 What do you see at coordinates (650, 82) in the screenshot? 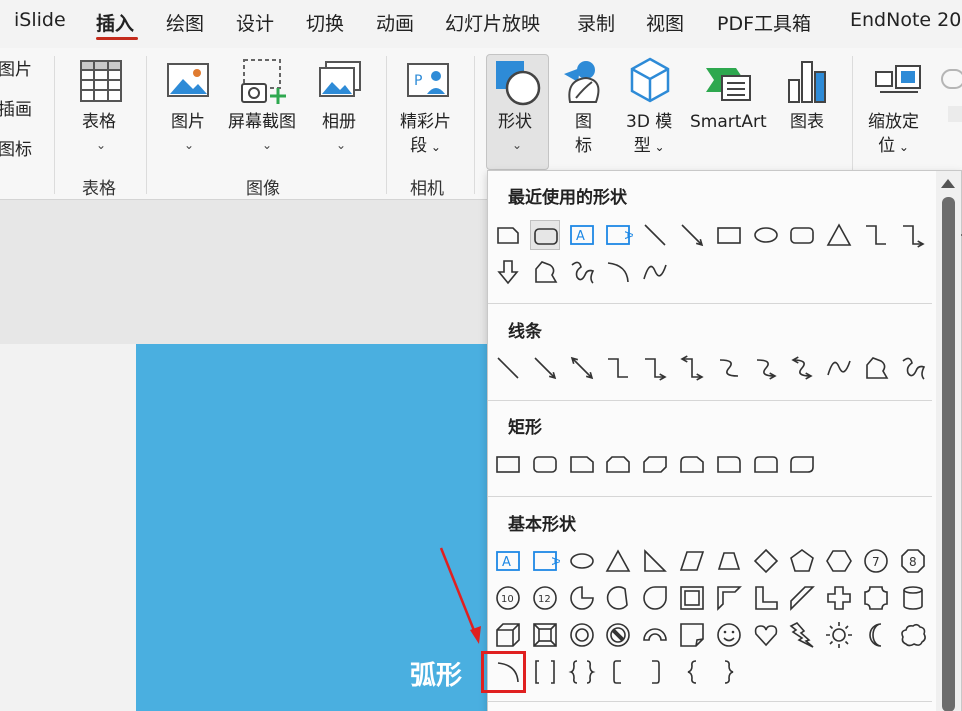
I see `3d-model-icon` at bounding box center [650, 82].